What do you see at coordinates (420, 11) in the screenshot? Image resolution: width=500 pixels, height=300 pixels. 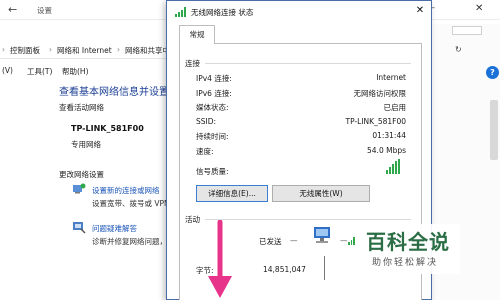 I see `dialog-close-button: ✕` at bounding box center [420, 11].